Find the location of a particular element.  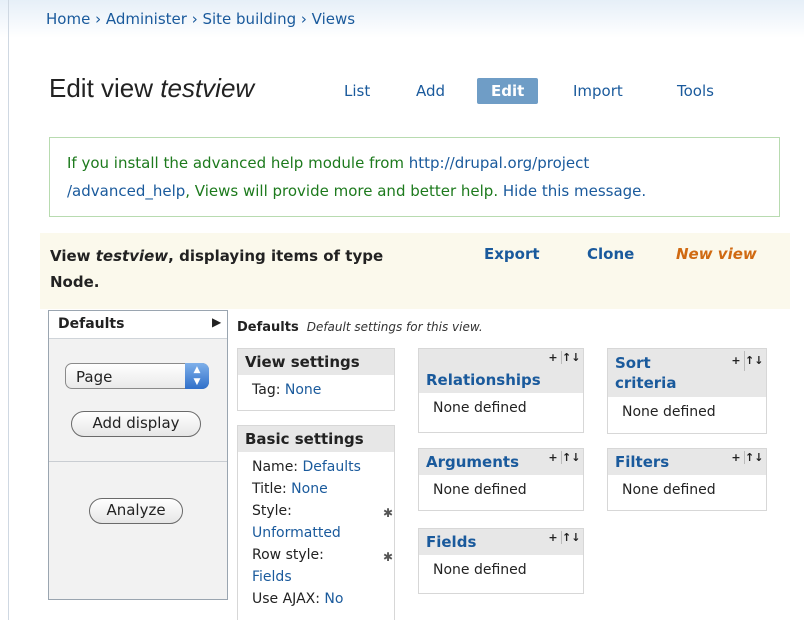

view-desc-type: Node. is located at coordinates (75, 282).